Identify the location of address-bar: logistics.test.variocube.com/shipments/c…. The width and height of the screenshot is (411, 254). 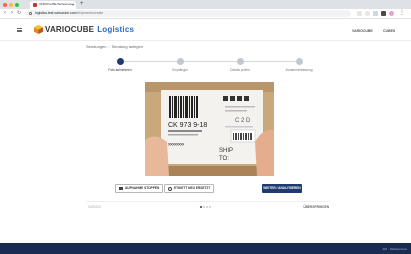
(188, 13).